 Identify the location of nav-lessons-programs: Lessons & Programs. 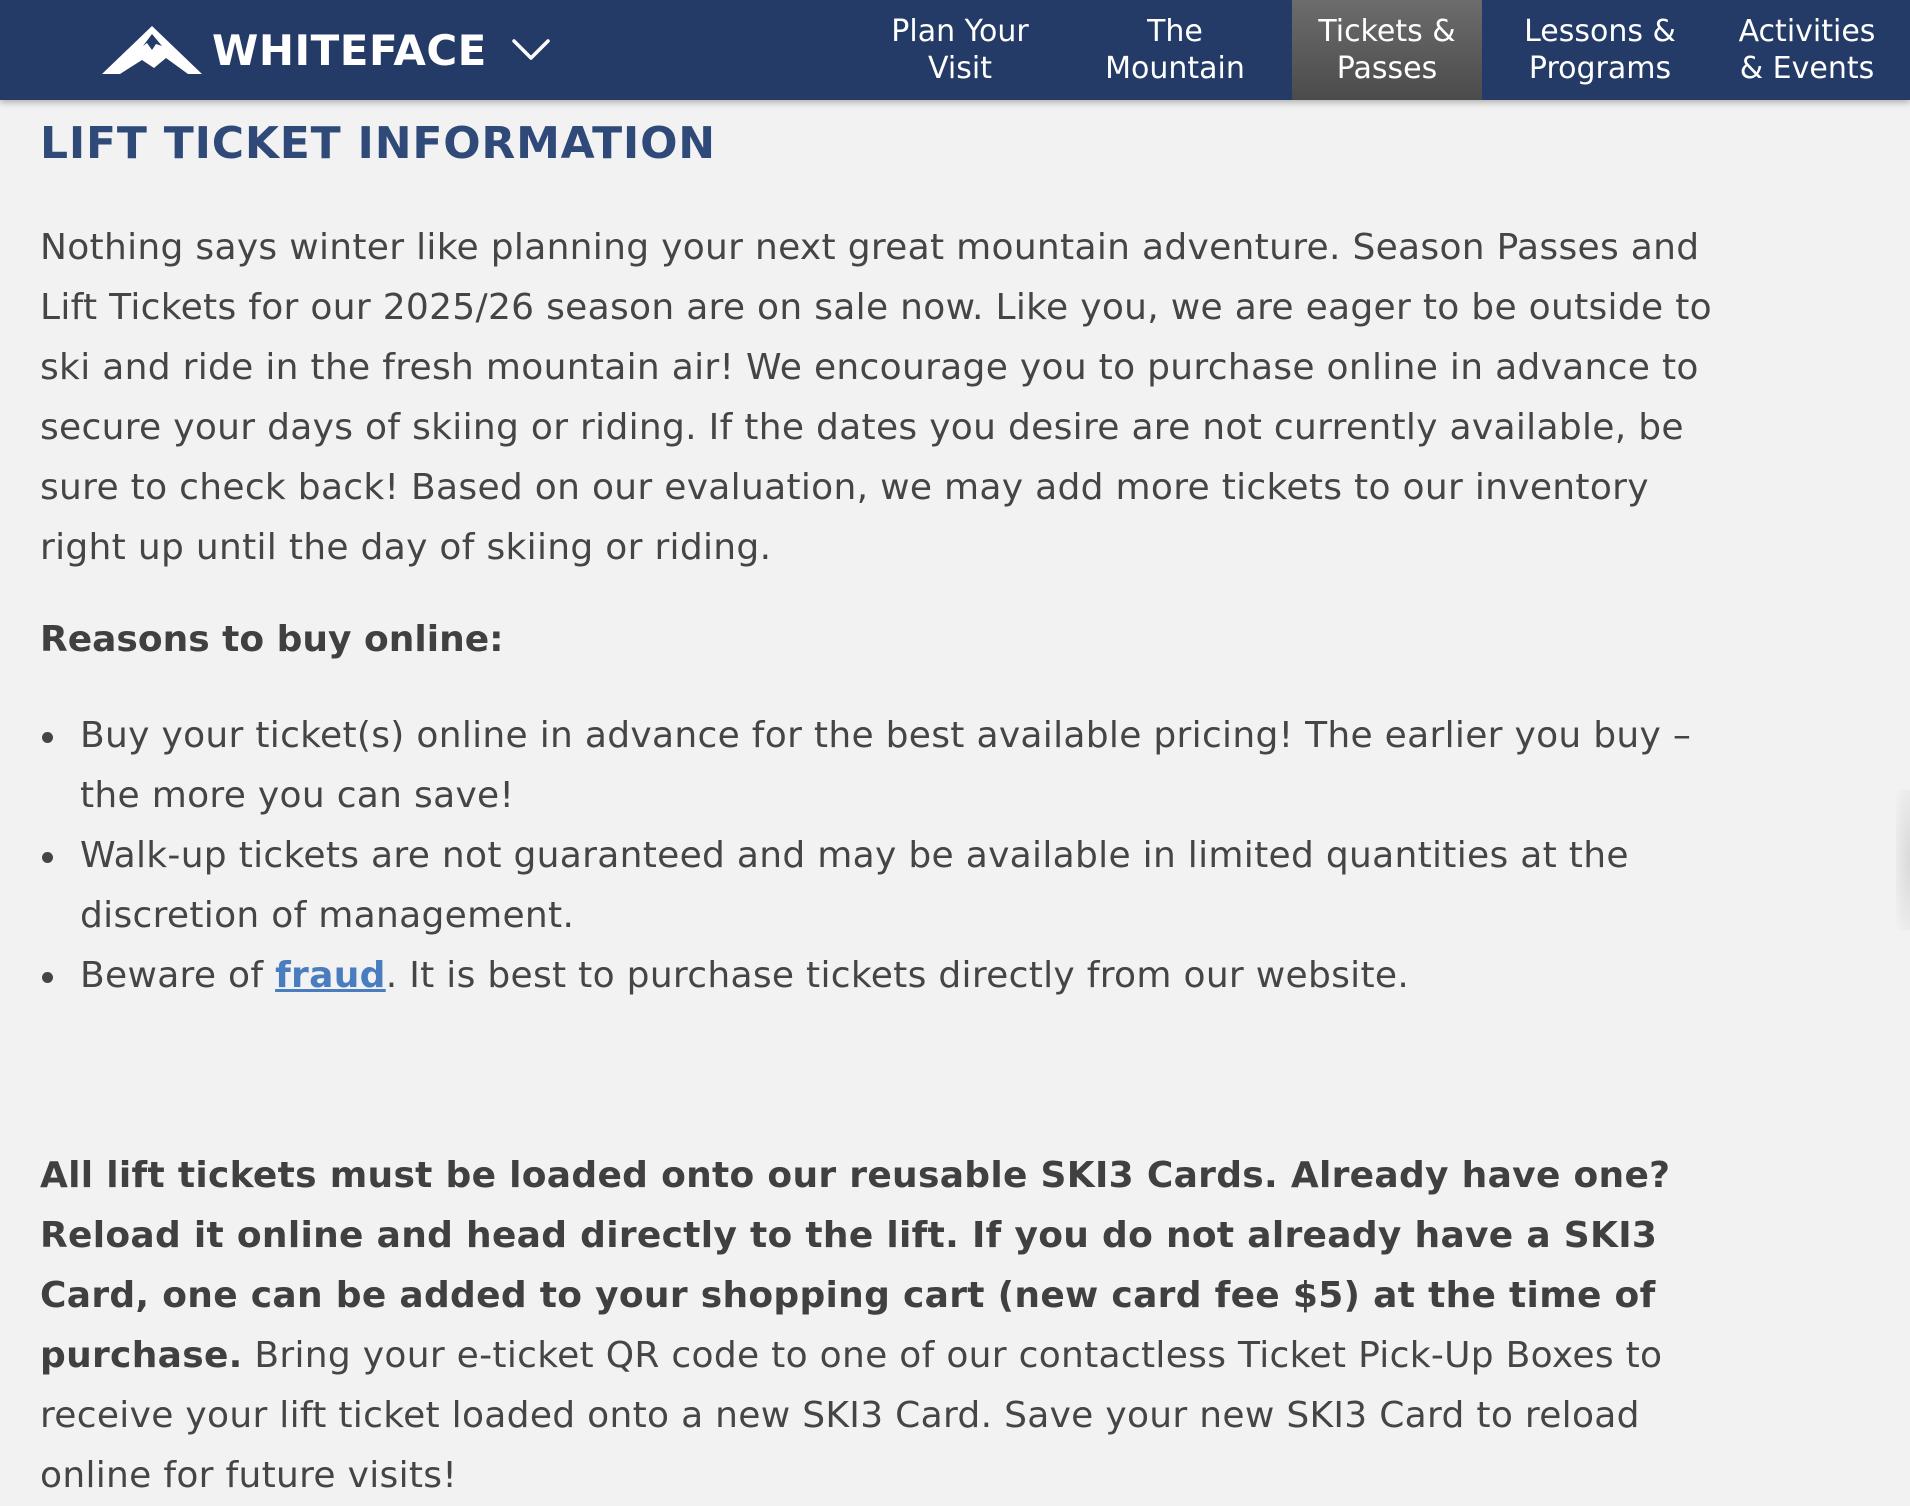
(1600, 50).